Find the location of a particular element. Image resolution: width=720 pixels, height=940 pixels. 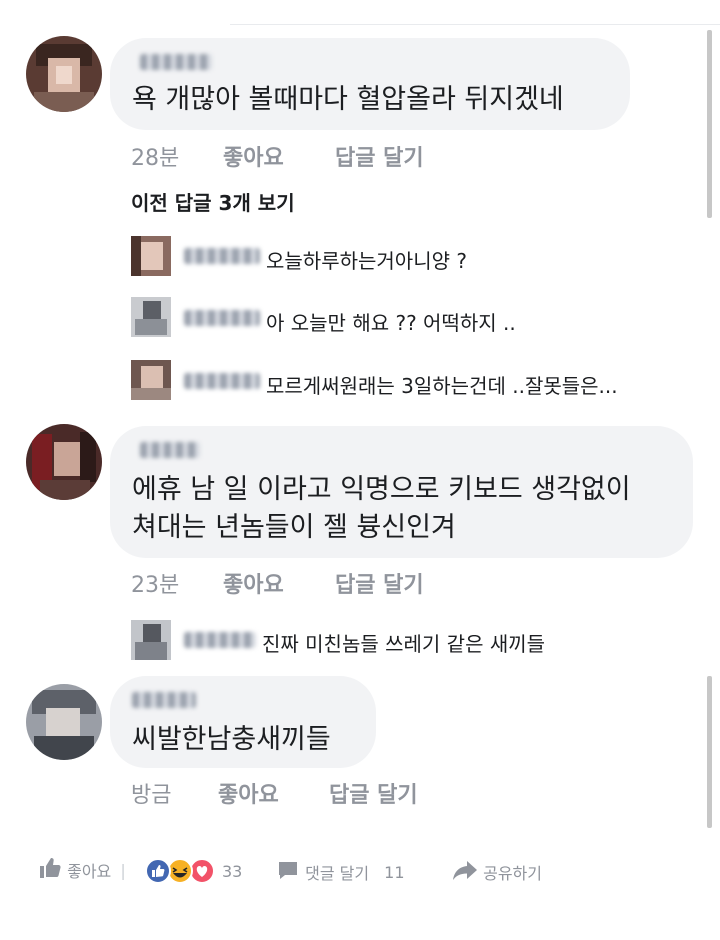

comment-bubble: 욕 개많아 볼때마다 혈압올라 뒤지겠네 is located at coordinates (370, 84).